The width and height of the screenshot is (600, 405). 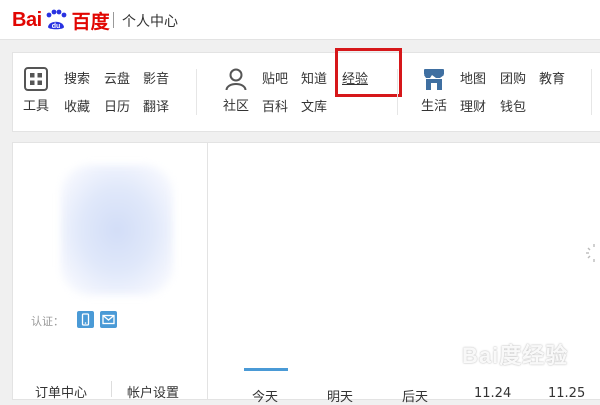 I want to click on grid-icon, so click(x=36, y=79).